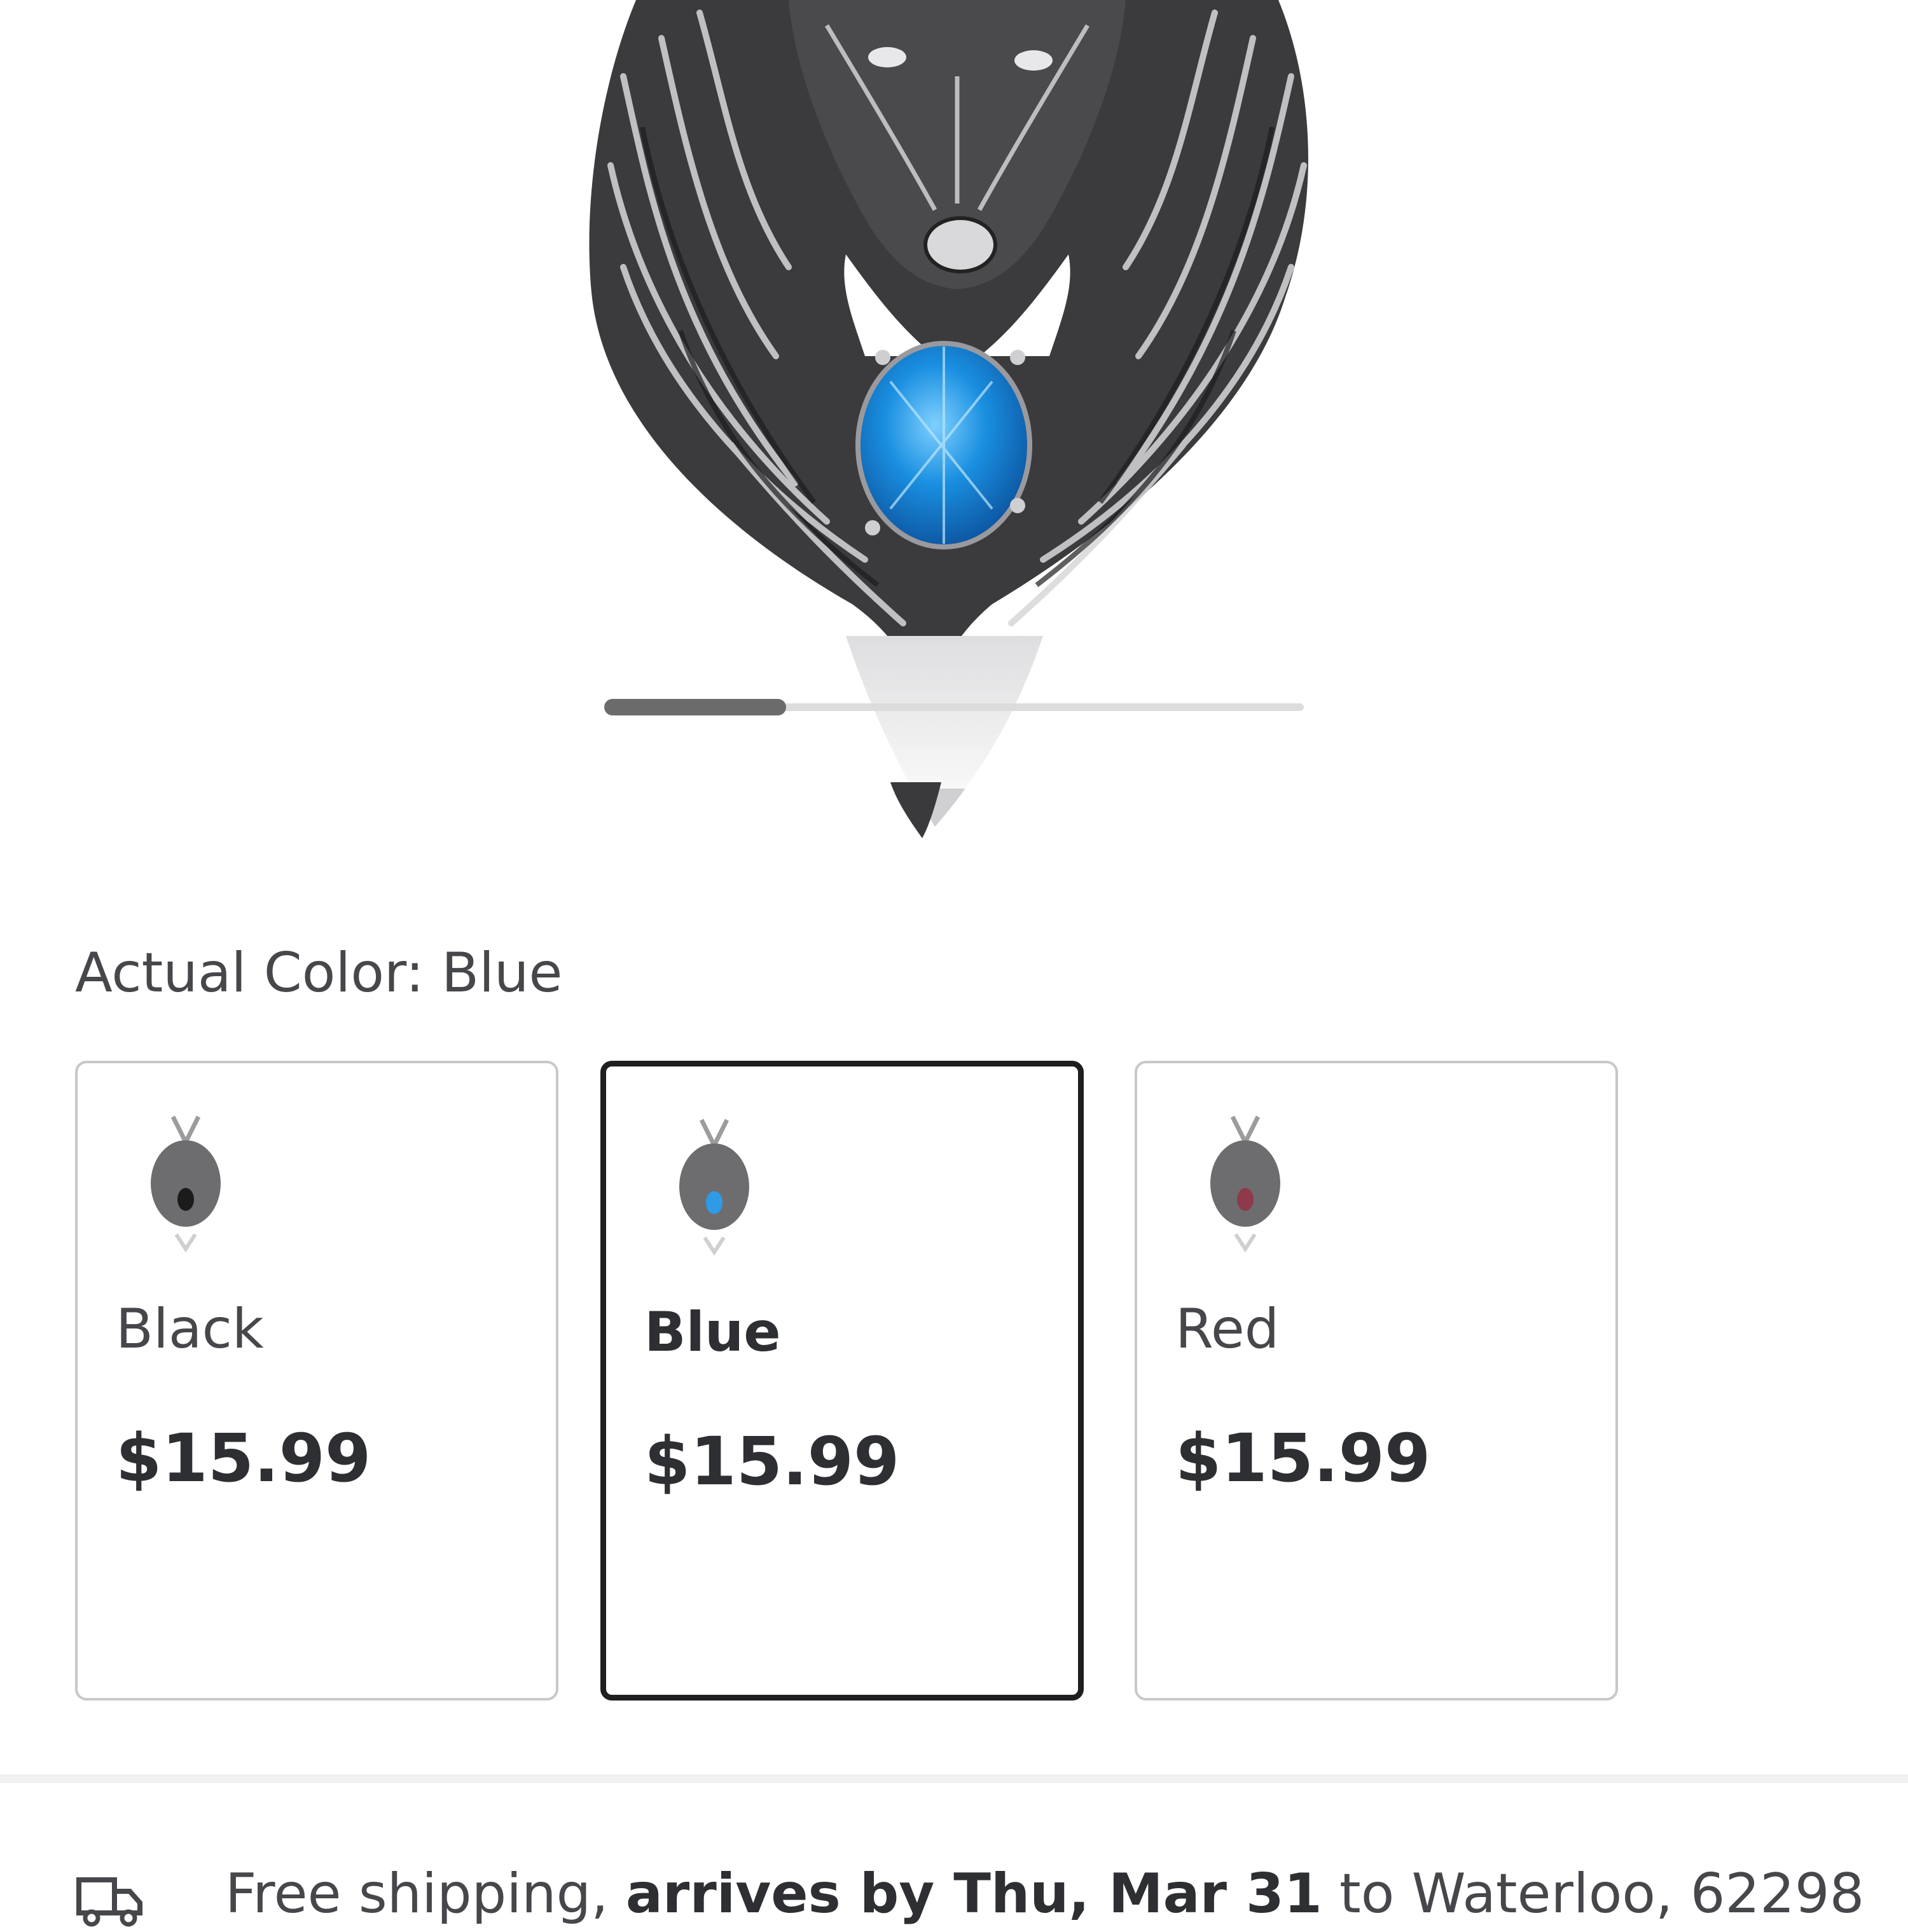 The image size is (1908, 1932). What do you see at coordinates (974, 1894) in the screenshot?
I see `shipping-arrival-date: arrives by Thu, Mar 31` at bounding box center [974, 1894].